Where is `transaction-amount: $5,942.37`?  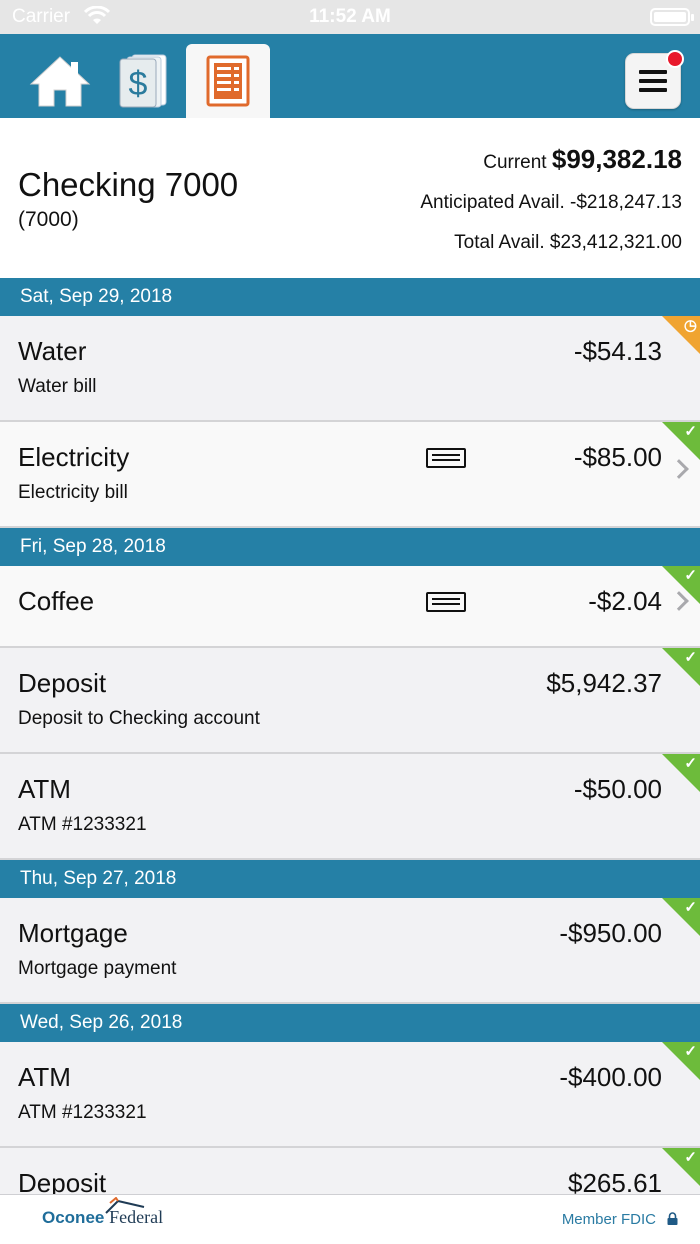
transaction-amount: $5,942.37 is located at coordinates (604, 683).